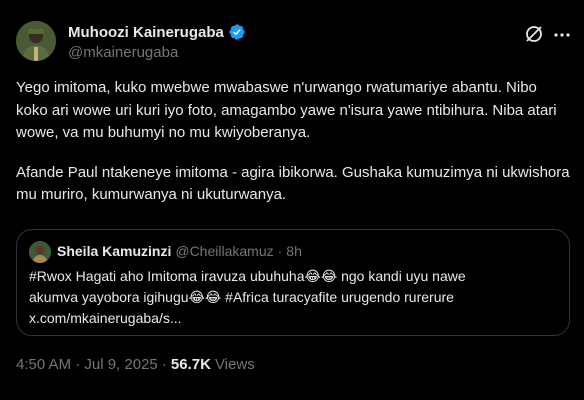  I want to click on quoted-avatar, so click(40, 252).